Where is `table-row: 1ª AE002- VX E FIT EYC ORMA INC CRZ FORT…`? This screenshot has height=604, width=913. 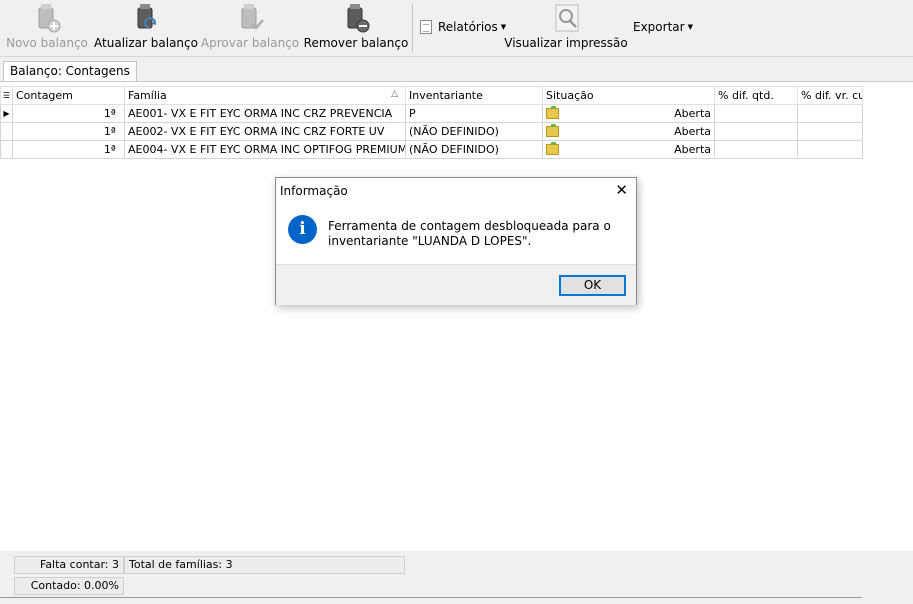
table-row: 1ª AE002- VX E FIT EYC ORMA INC CRZ FORT… is located at coordinates (431, 131).